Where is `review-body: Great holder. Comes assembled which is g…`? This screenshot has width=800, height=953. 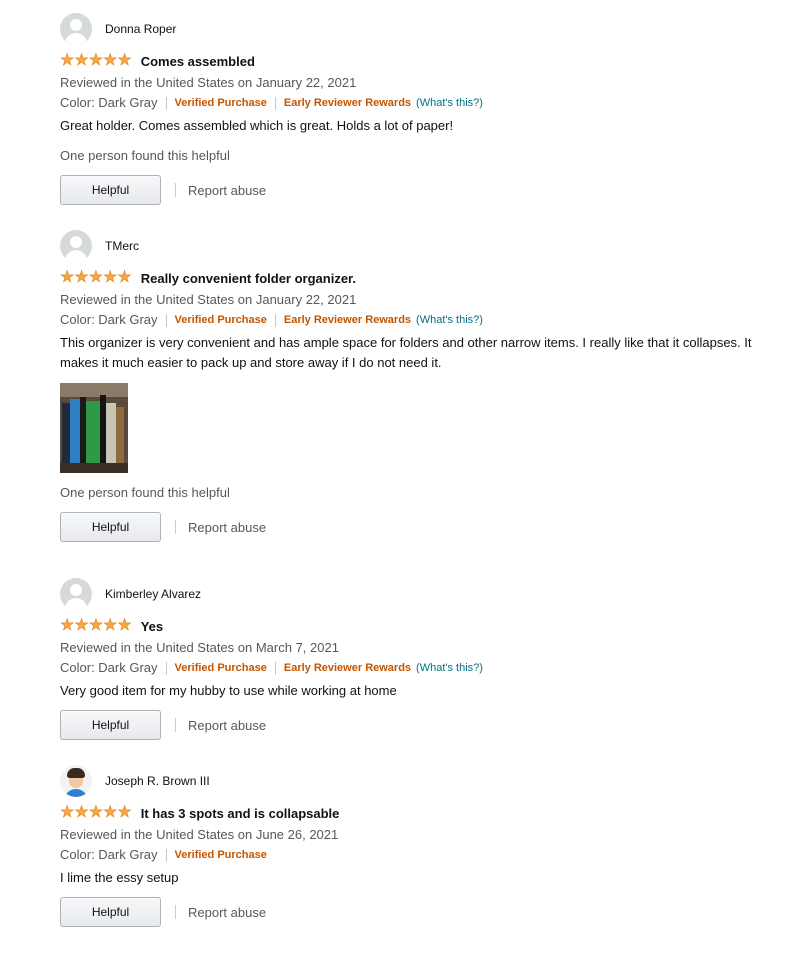
review-body: Great holder. Comes assembled which is g… is located at coordinates (257, 125).